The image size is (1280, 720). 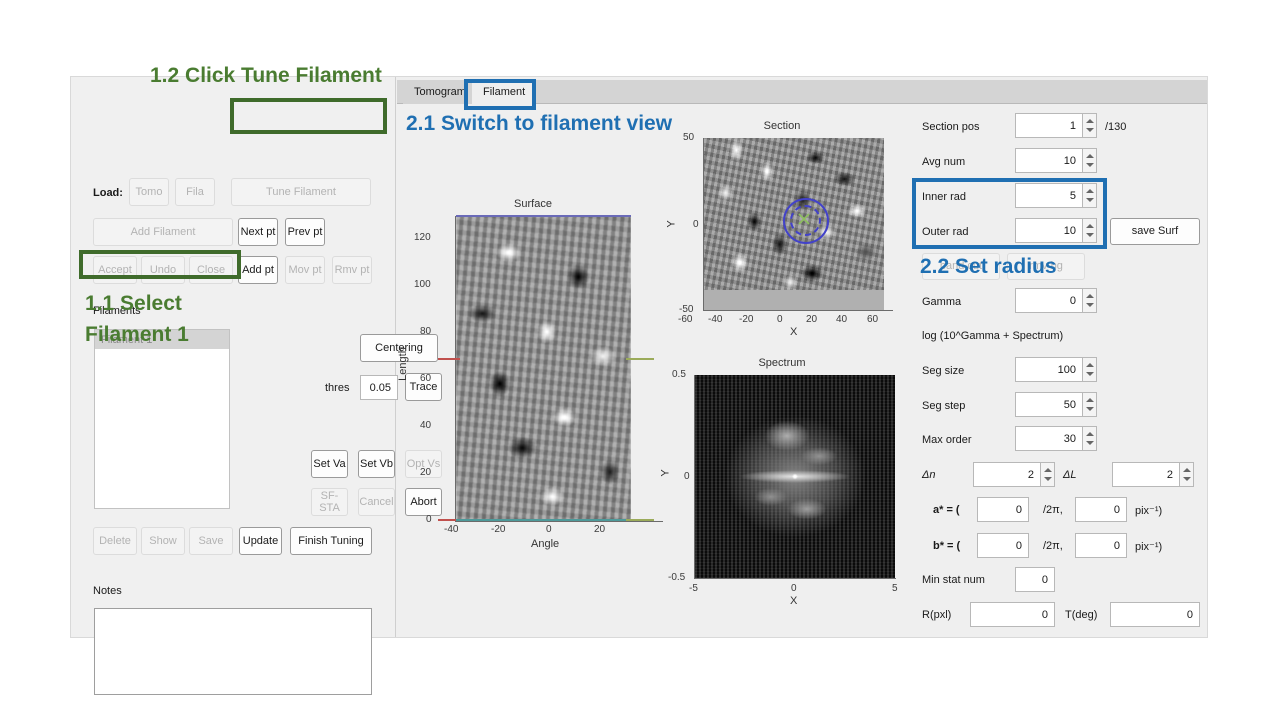 What do you see at coordinates (1007, 474) in the screenshot?
I see `delta-n-input: 2` at bounding box center [1007, 474].